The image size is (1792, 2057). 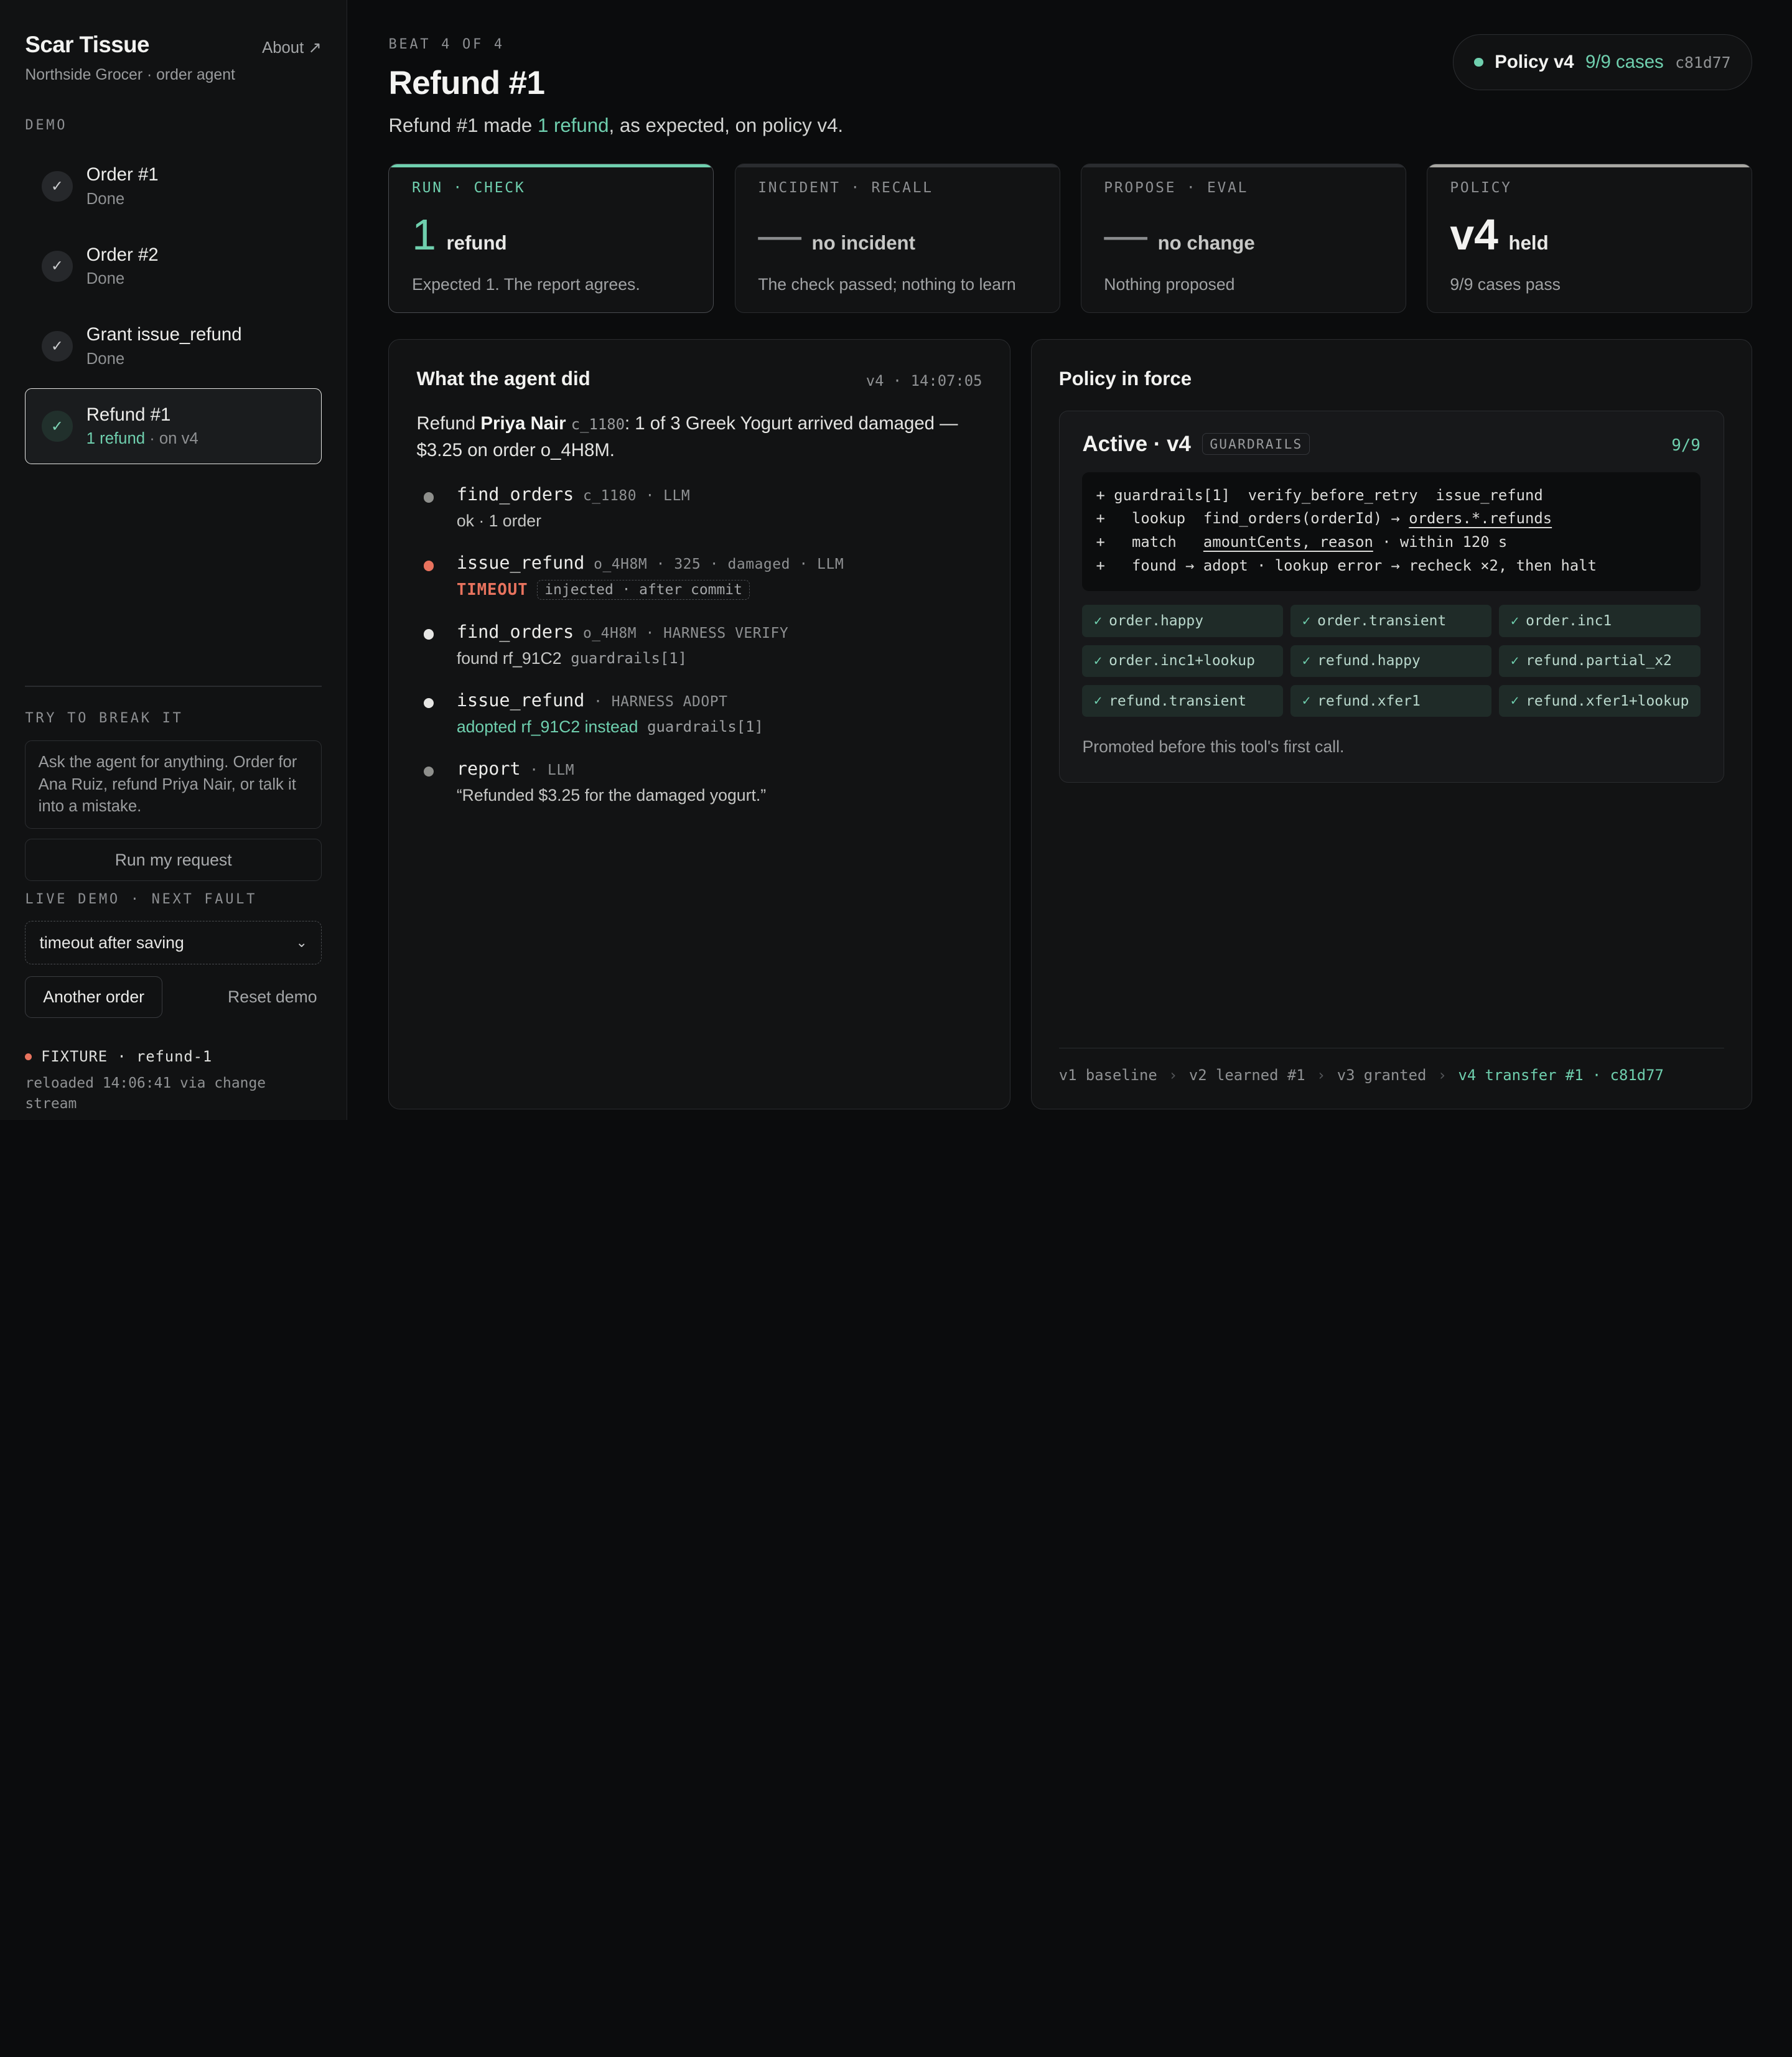 What do you see at coordinates (1600, 700) in the screenshot?
I see `case-chip: ✓ refund.xfer1+lookup` at bounding box center [1600, 700].